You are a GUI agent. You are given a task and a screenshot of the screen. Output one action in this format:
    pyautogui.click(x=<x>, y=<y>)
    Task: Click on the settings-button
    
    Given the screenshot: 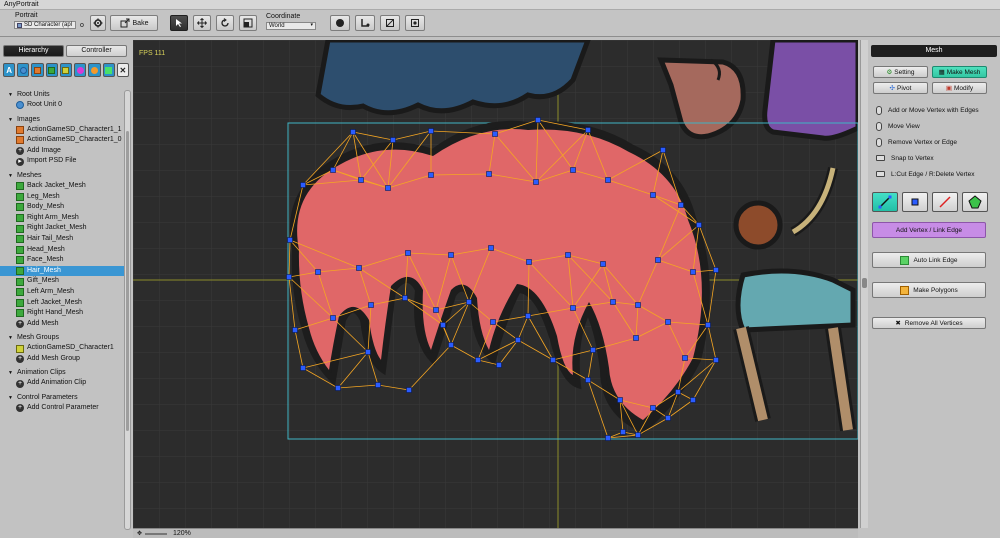 What is the action you would take?
    pyautogui.click(x=98, y=23)
    